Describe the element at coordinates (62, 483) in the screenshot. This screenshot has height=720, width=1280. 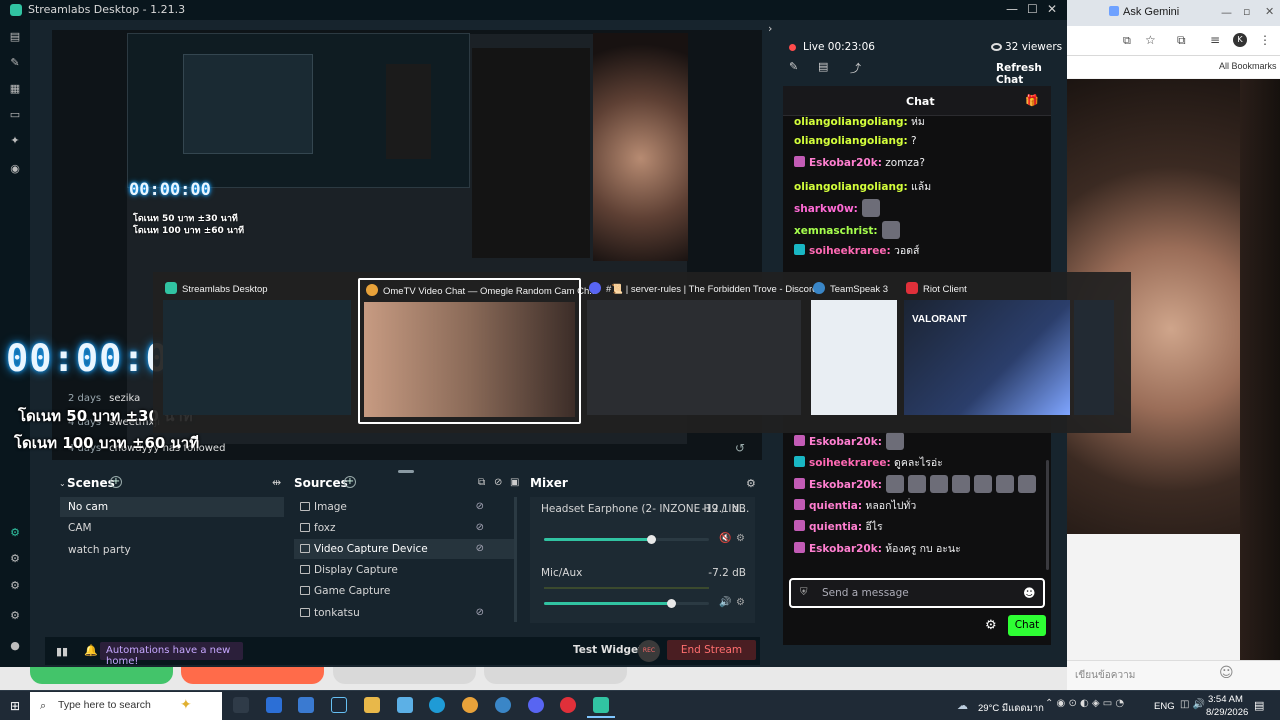
I see `collapse-icon: ⌄` at that location.